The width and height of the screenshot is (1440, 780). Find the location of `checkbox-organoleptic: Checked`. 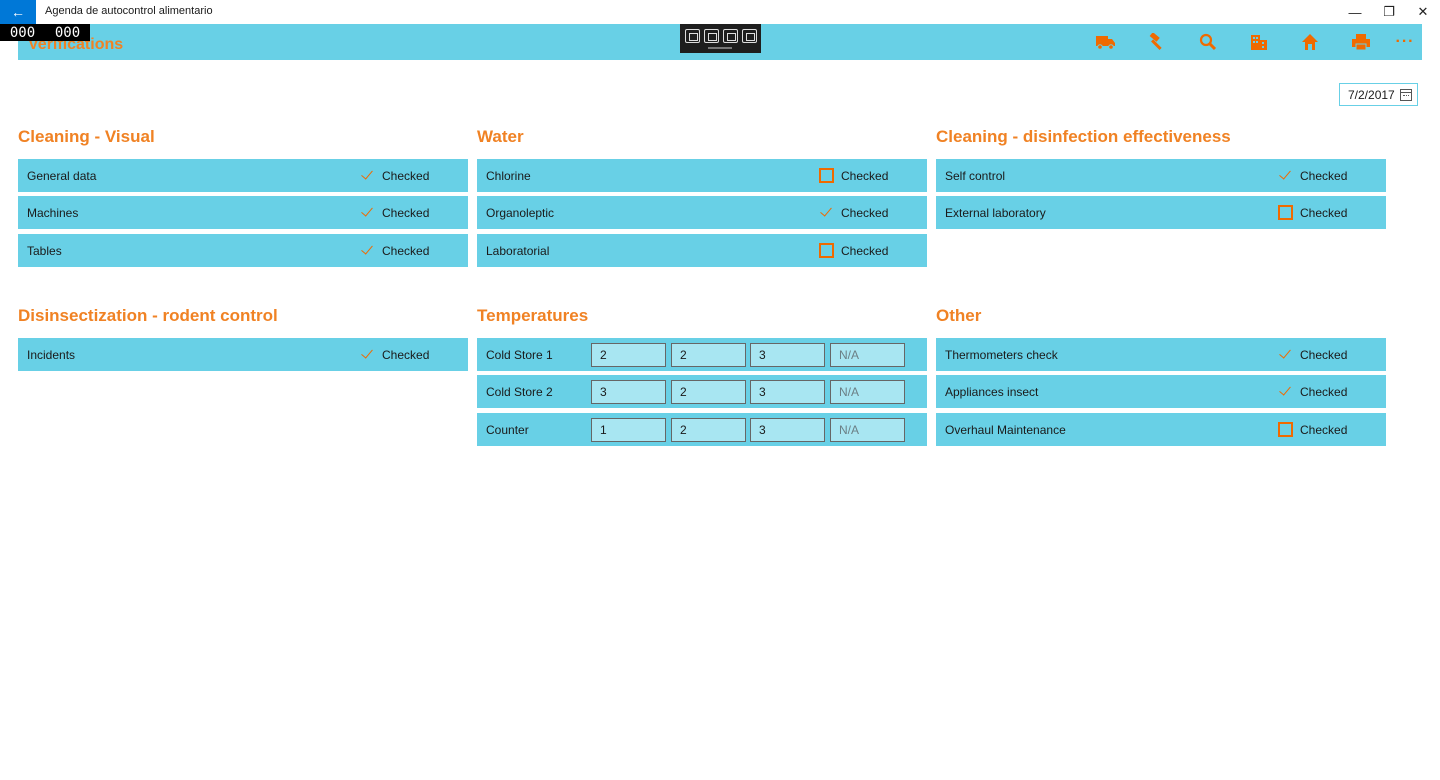

checkbox-organoleptic: Checked is located at coordinates (853, 212).